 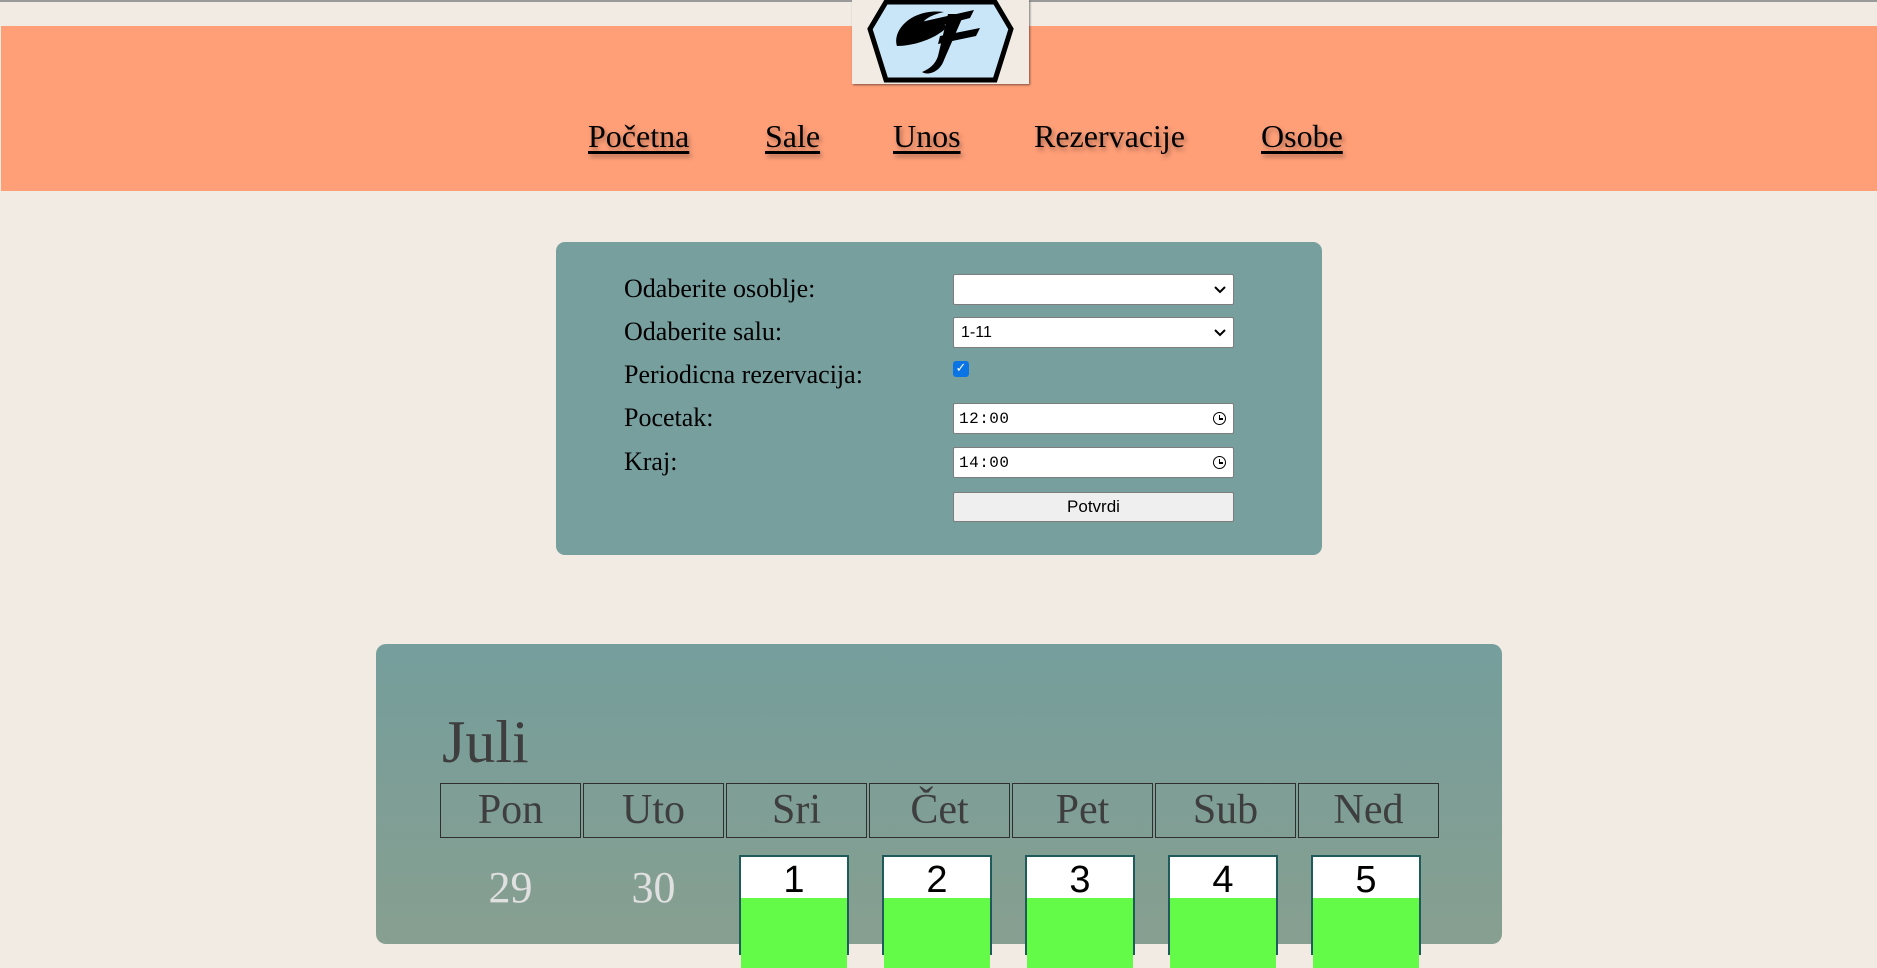 What do you see at coordinates (651, 461) in the screenshot?
I see `end-label: Kraj:` at bounding box center [651, 461].